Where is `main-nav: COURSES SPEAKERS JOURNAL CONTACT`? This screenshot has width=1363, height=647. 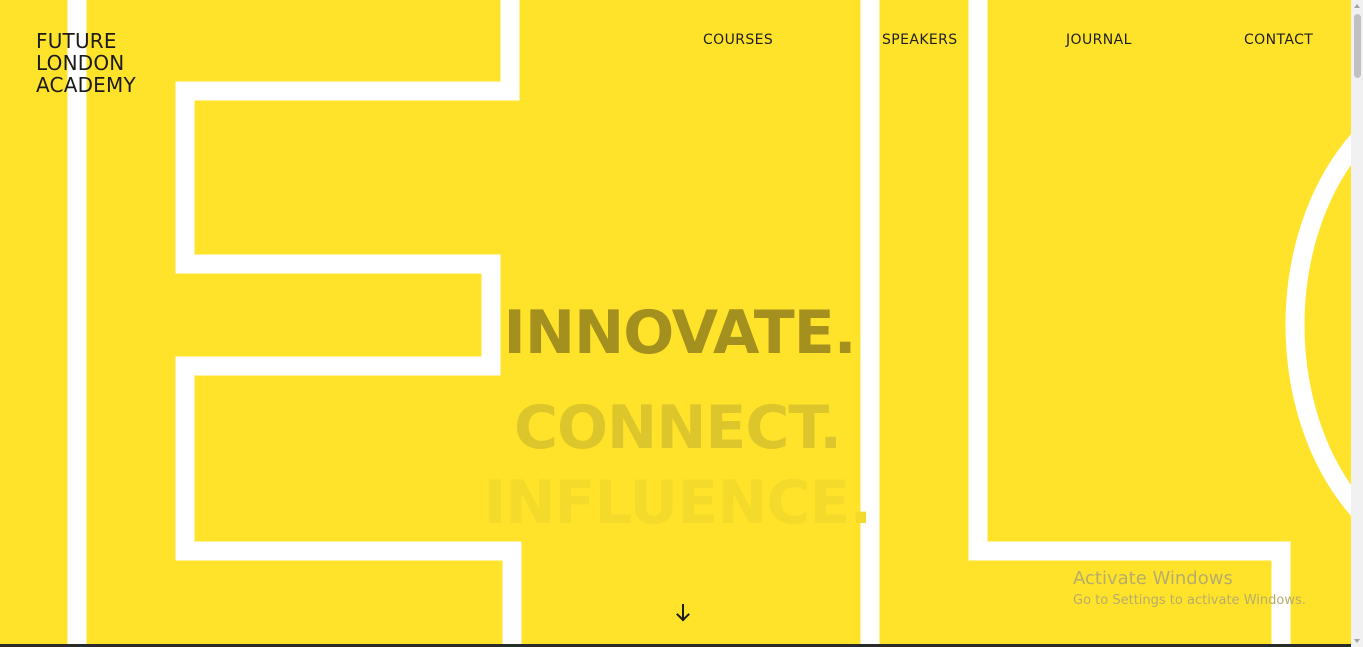
main-nav: COURSES SPEAKERS JOURNAL CONTACT is located at coordinates (675, 42).